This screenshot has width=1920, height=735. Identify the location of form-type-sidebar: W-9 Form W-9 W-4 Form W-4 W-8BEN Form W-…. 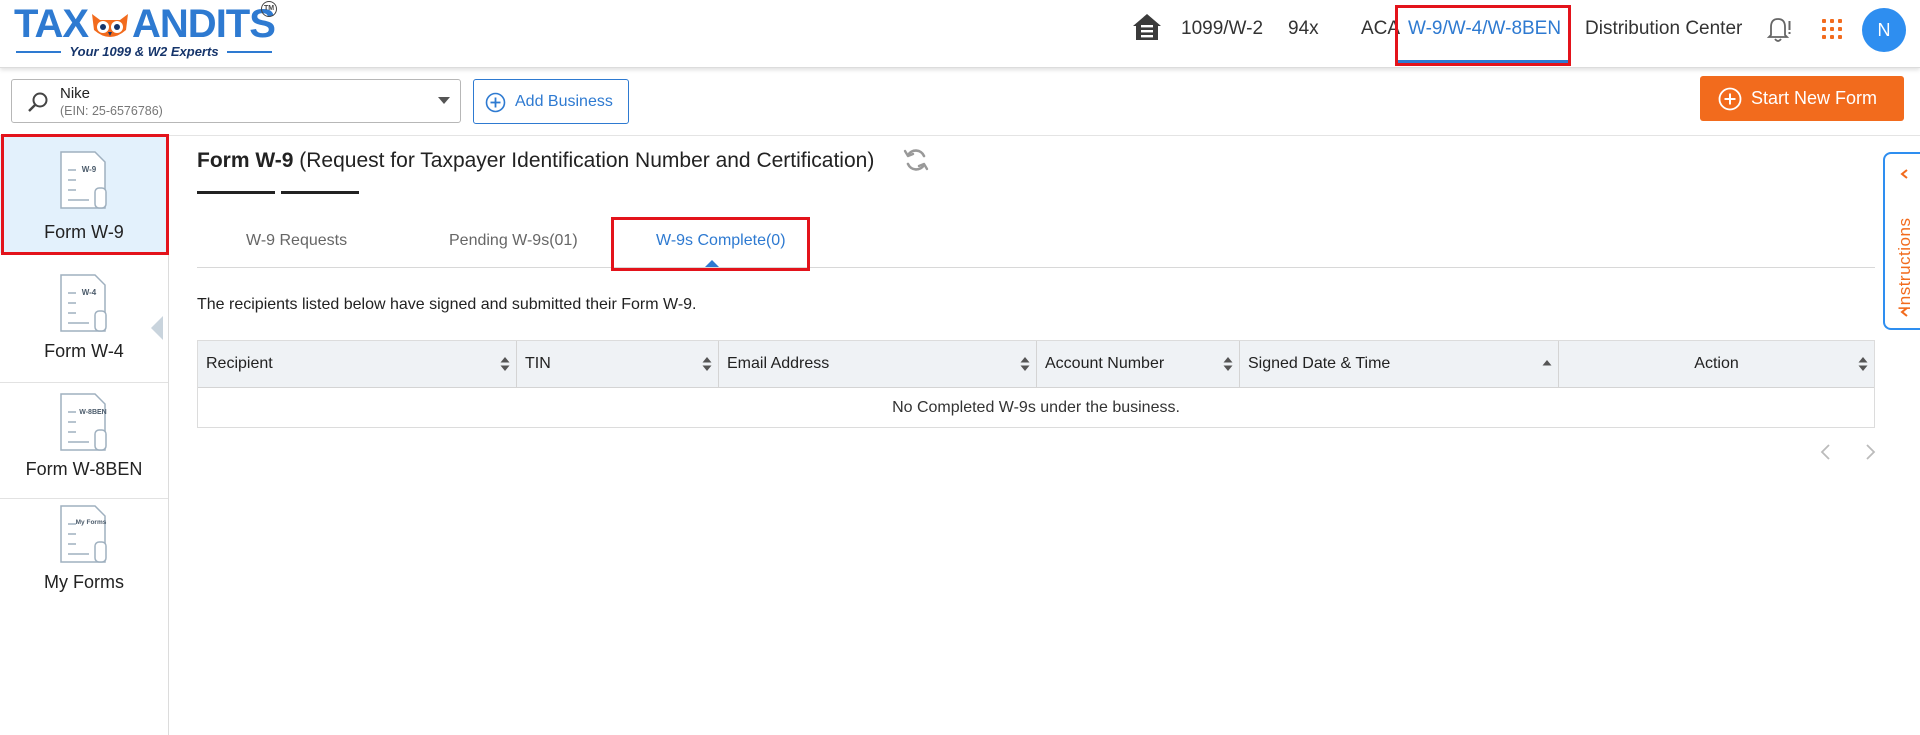
(84, 435).